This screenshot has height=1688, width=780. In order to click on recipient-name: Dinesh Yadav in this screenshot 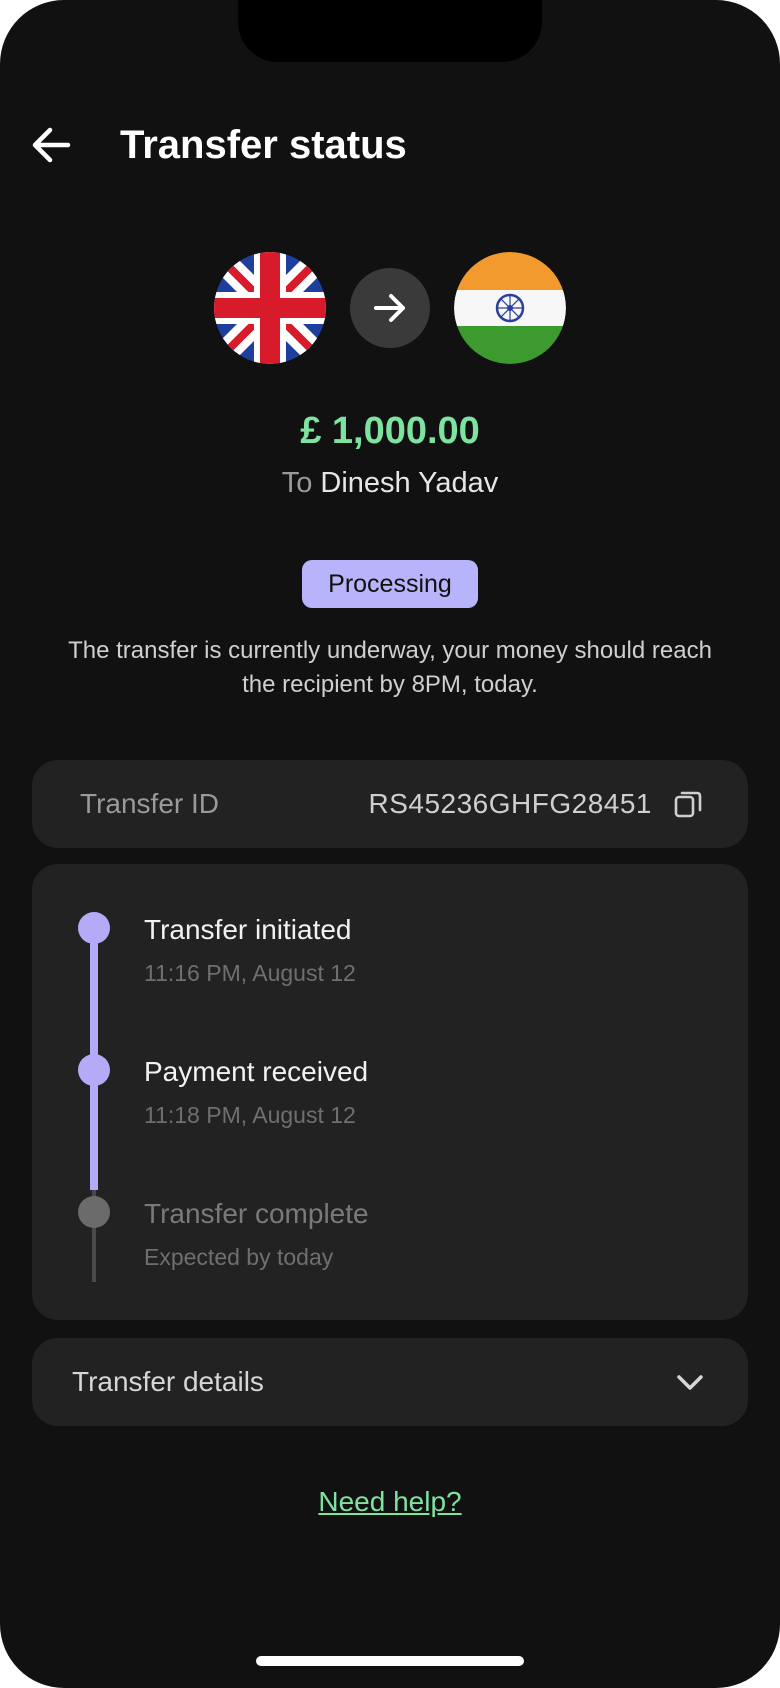, I will do `click(409, 483)`.